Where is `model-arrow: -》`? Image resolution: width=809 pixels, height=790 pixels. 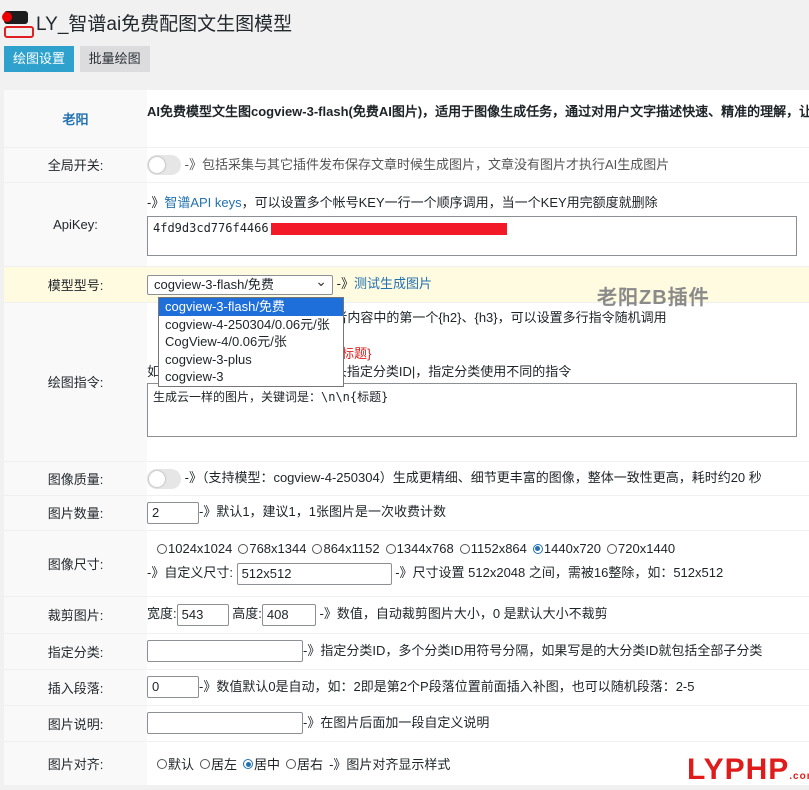
model-arrow: -》 is located at coordinates (345, 284).